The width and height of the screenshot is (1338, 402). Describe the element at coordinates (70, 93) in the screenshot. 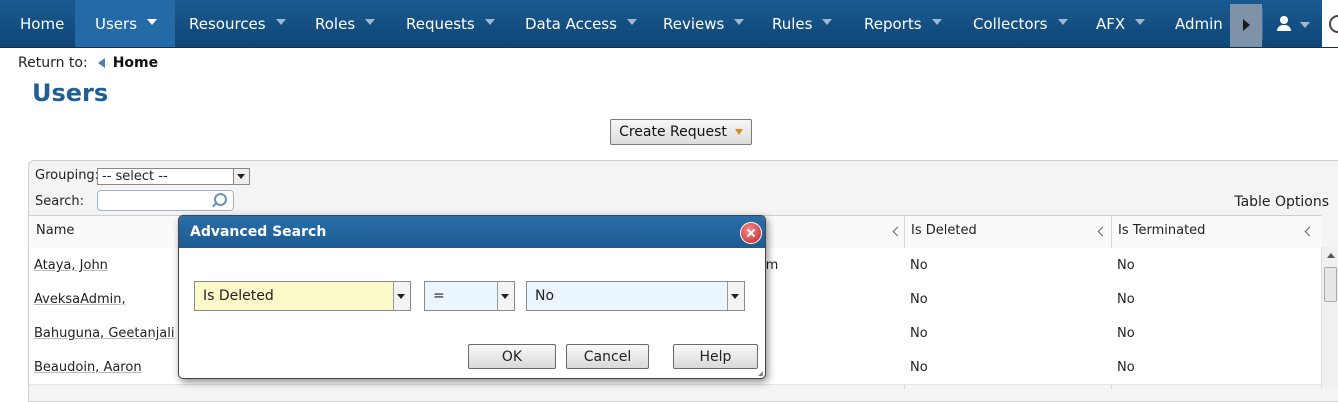

I see `page-title: Users` at that location.